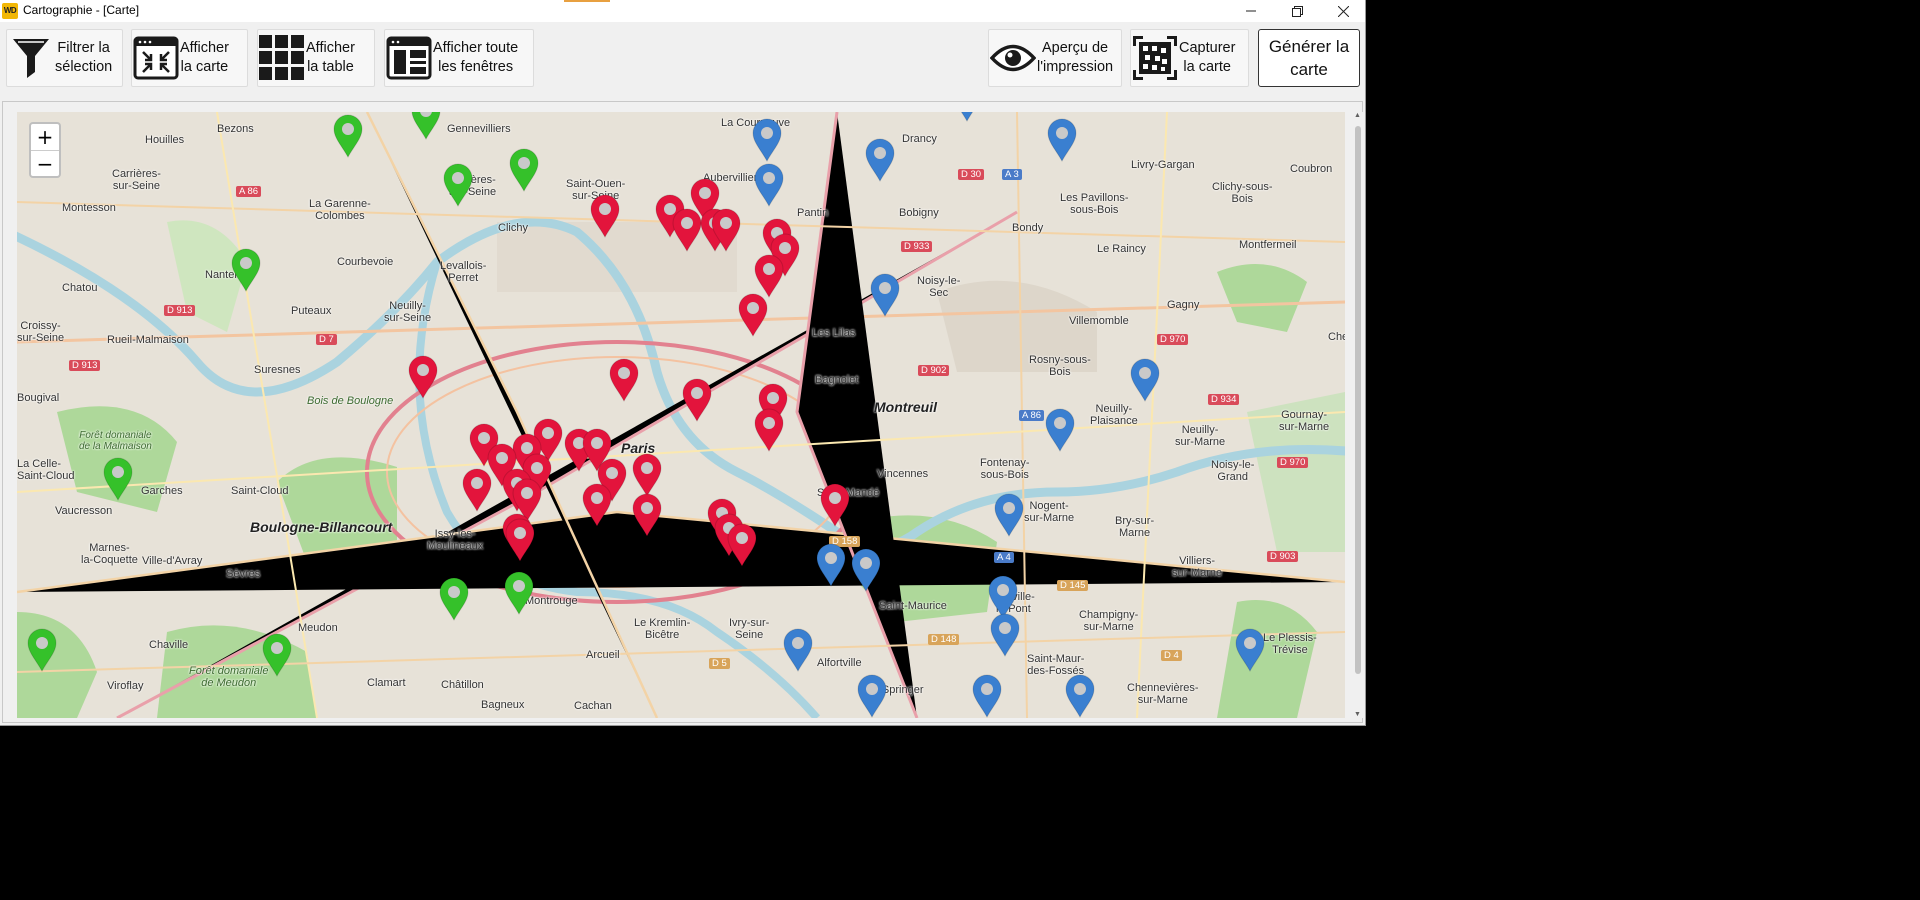  Describe the element at coordinates (749, 629) in the screenshot. I see `map-label-ivry: Ivry-sur- Seine` at that location.